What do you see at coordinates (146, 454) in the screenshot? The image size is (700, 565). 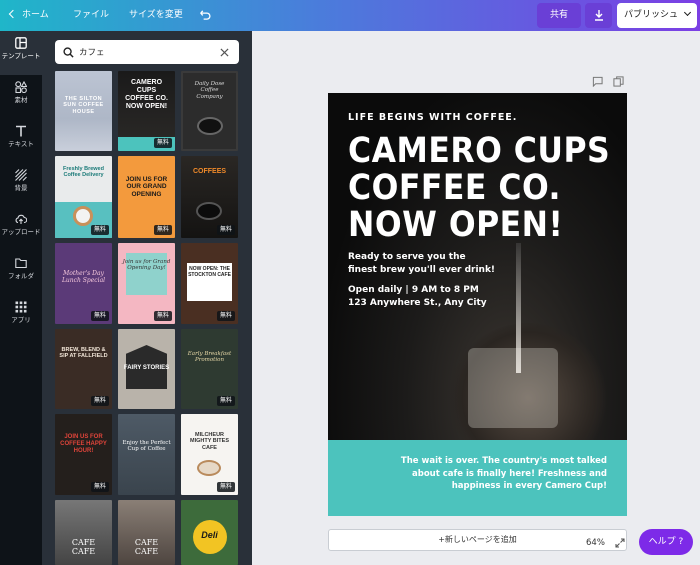 I see `template-thumbnail: Enjoy the Perfect Cup of Coffee` at bounding box center [146, 454].